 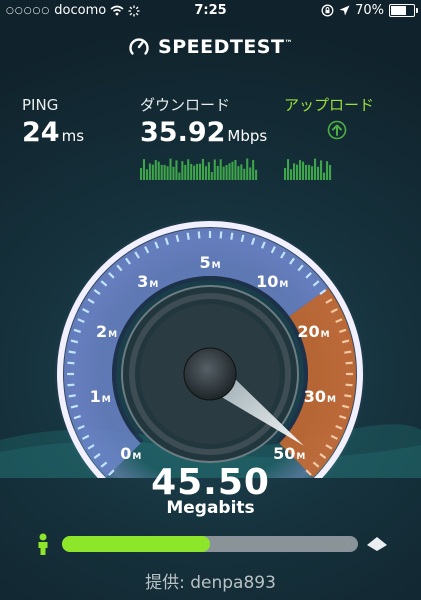 I want to click on upload-arrow-icon, so click(x=337, y=130).